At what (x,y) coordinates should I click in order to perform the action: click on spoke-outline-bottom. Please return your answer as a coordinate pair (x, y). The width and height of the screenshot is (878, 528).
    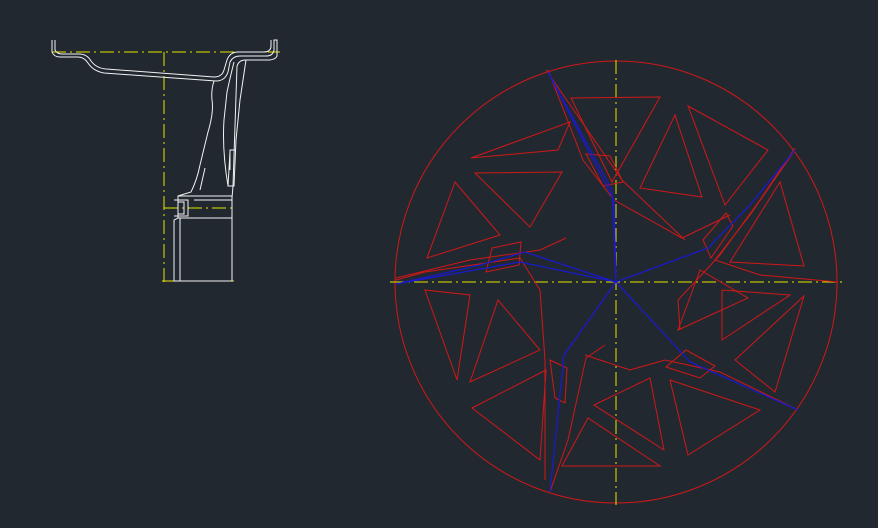
    Looking at the image, I should click on (577, 418).